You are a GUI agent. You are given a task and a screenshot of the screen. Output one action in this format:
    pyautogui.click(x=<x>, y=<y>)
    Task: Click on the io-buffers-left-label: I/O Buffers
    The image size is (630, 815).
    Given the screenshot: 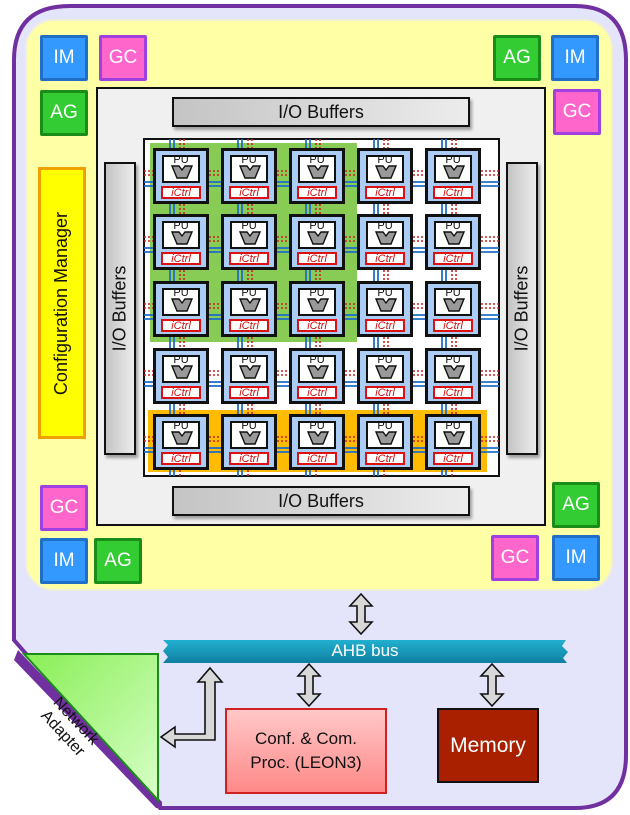 What is the action you would take?
    pyautogui.click(x=119, y=308)
    